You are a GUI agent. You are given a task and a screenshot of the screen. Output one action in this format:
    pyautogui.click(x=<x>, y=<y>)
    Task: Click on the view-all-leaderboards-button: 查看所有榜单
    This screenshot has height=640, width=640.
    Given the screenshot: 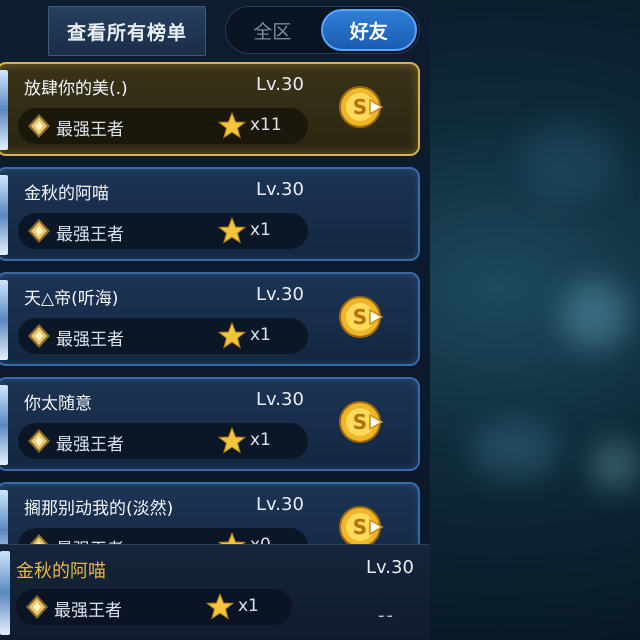 What is the action you would take?
    pyautogui.click(x=127, y=31)
    